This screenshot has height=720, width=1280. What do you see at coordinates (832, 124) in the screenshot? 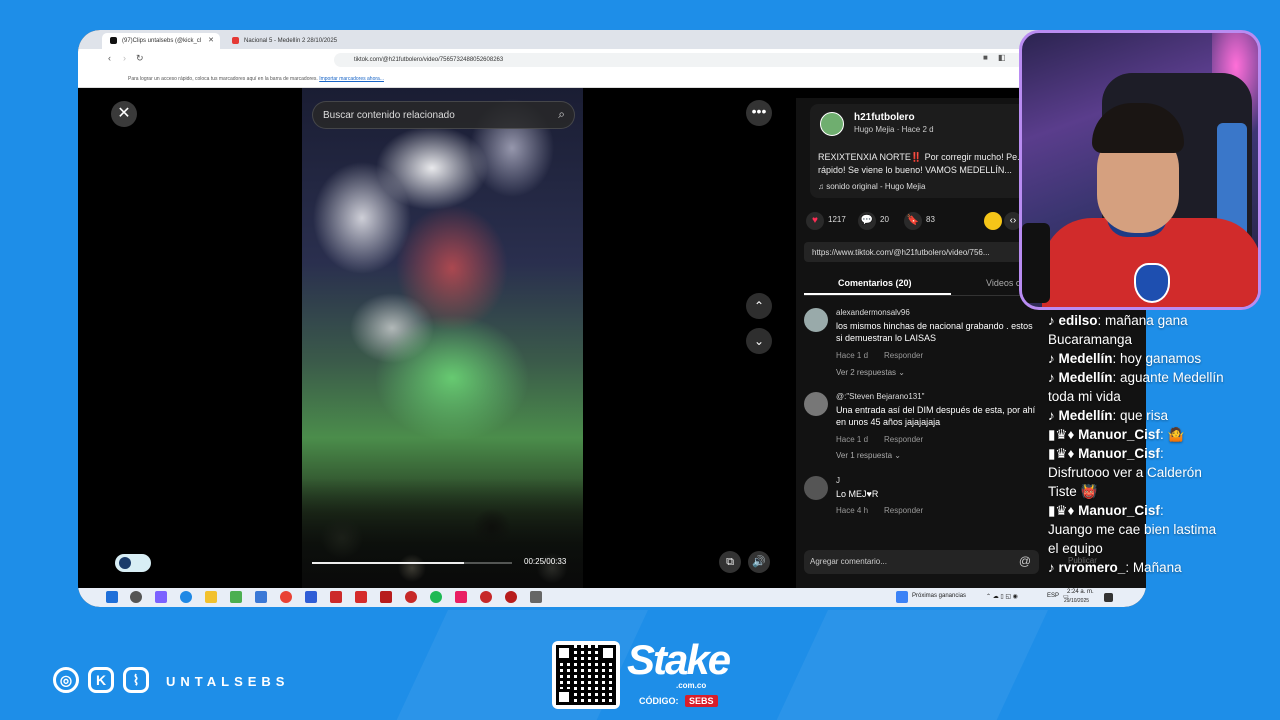
I see `author-avatar` at bounding box center [832, 124].